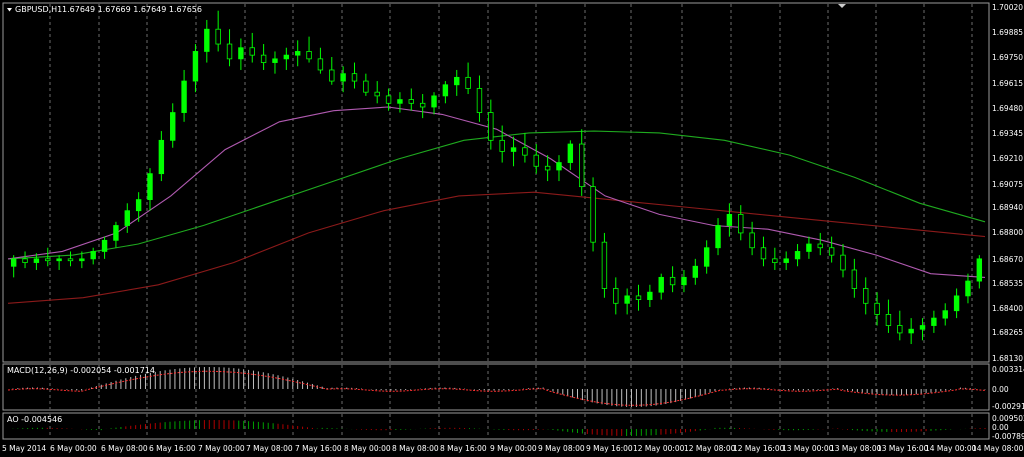 The width and height of the screenshot is (1024, 457). What do you see at coordinates (1007, 332) in the screenshot?
I see `price-tick: 1.68265` at bounding box center [1007, 332].